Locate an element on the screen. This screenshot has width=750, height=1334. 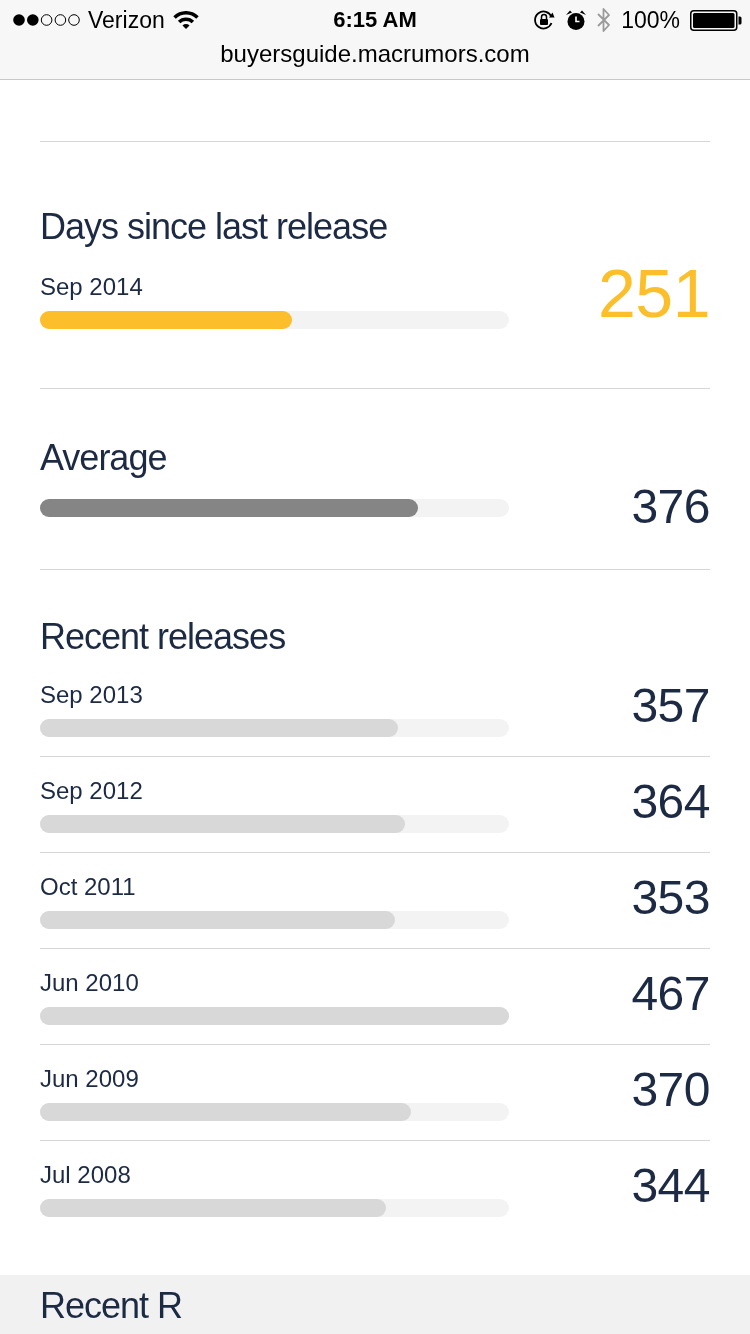
day-count: 370 is located at coordinates (670, 1090).